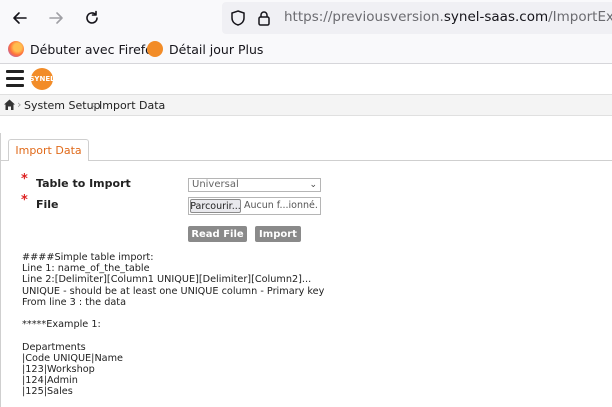 The width and height of the screenshot is (612, 407). Describe the element at coordinates (58, 369) in the screenshot. I see `instruction-line: |123|Workshop` at that location.